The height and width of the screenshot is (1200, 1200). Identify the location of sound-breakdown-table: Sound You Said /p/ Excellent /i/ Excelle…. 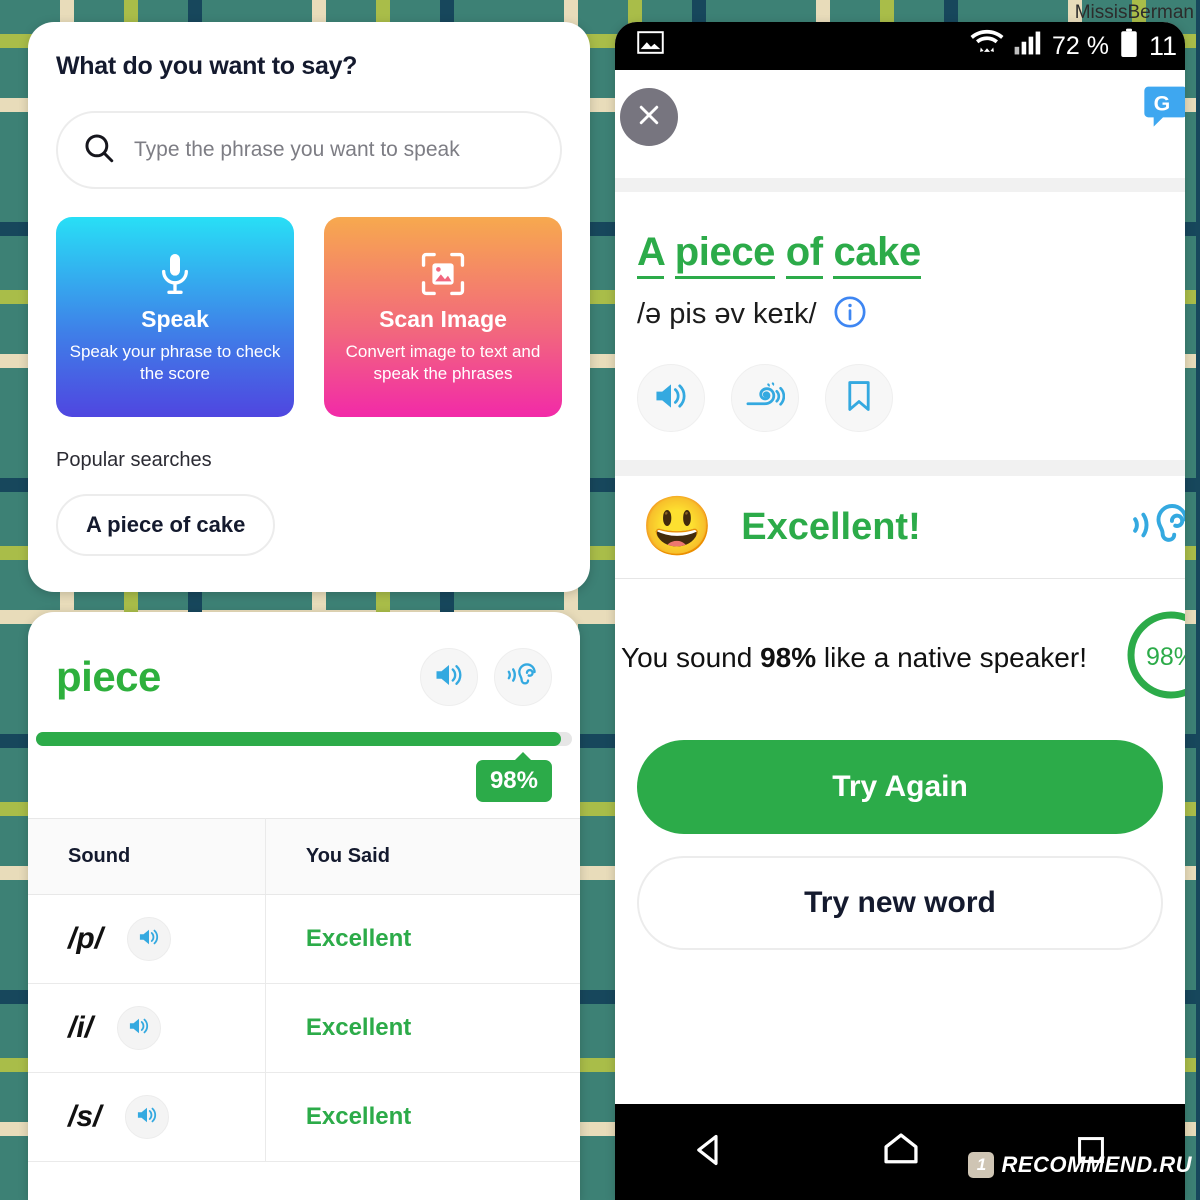
(304, 990).